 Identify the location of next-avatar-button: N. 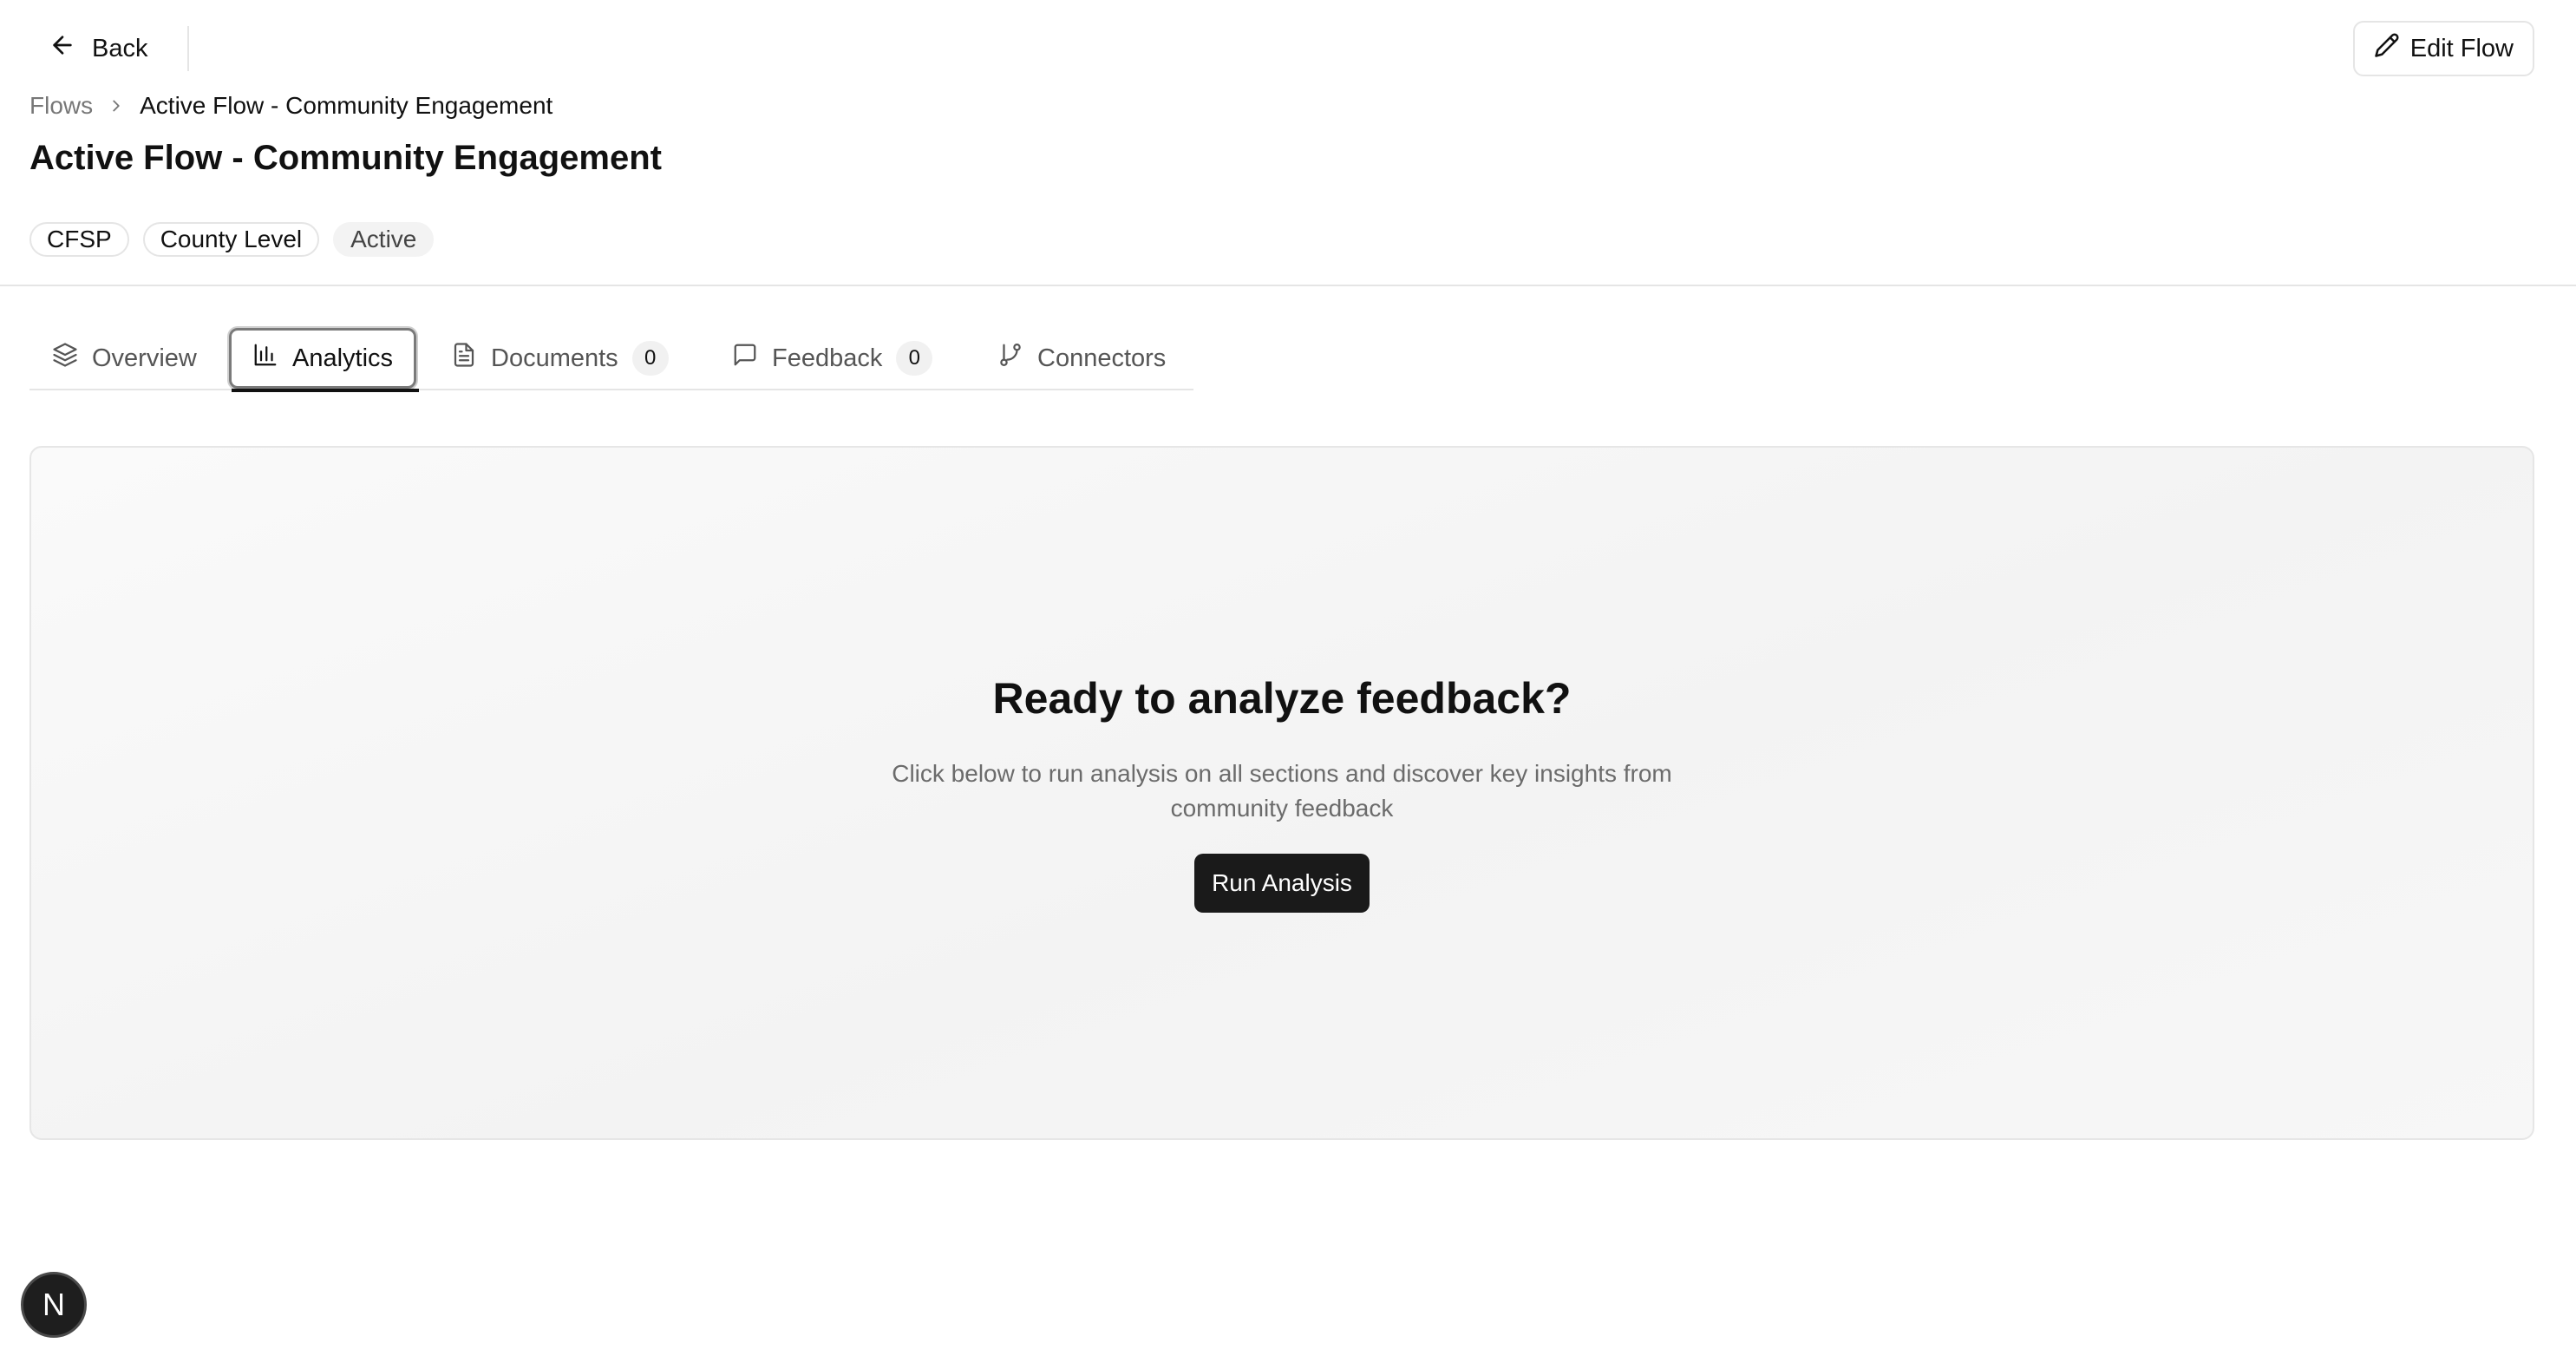
(54, 1305).